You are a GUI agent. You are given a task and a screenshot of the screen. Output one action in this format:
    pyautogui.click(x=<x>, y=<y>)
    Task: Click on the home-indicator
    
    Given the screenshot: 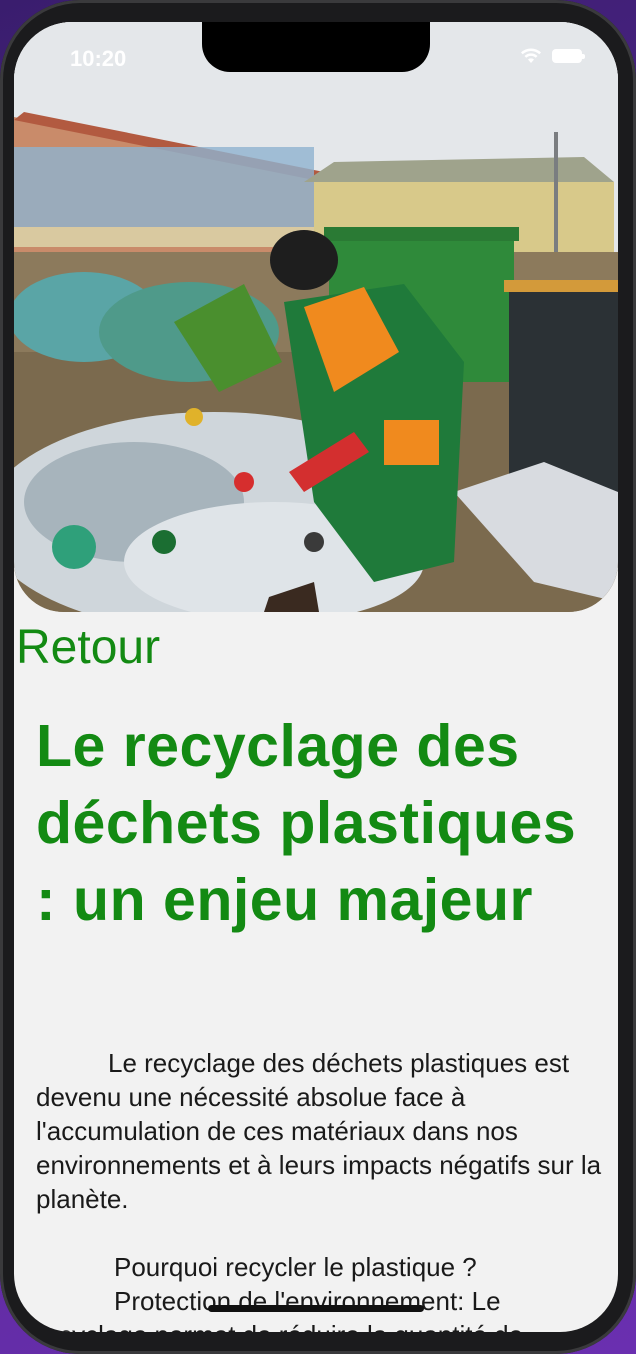 What is the action you would take?
    pyautogui.click(x=316, y=1308)
    